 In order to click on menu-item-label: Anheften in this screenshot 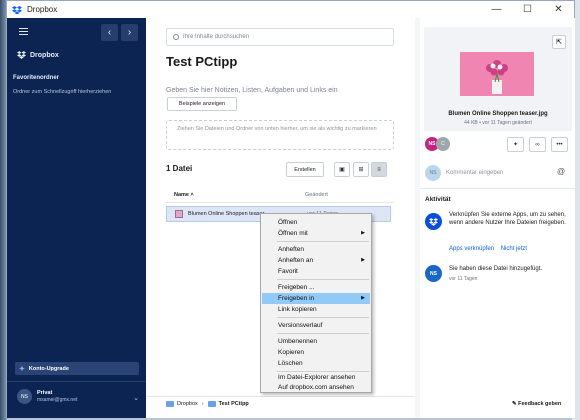, I will do `click(291, 249)`.